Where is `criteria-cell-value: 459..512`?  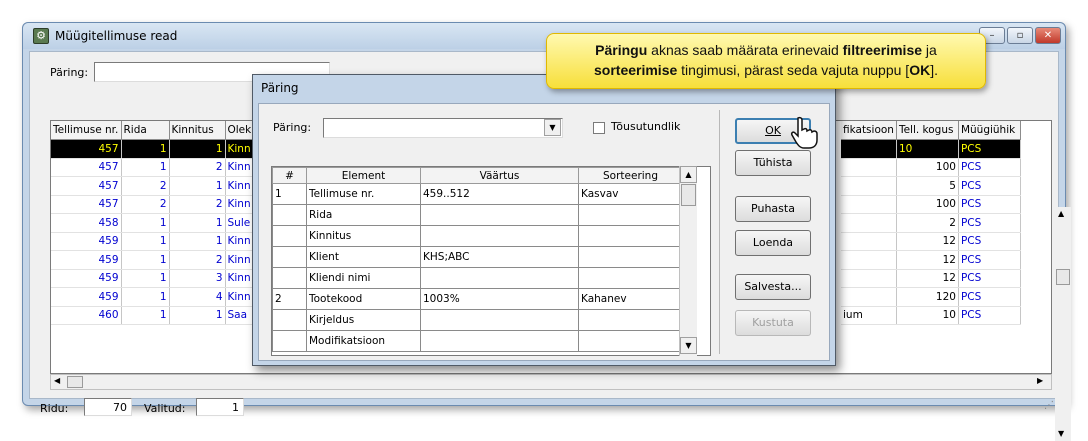 criteria-cell-value: 459..512 is located at coordinates (499, 194).